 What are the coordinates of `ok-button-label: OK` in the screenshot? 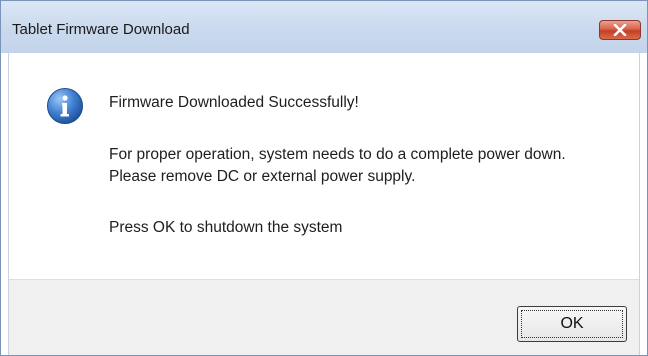 It's located at (572, 323).